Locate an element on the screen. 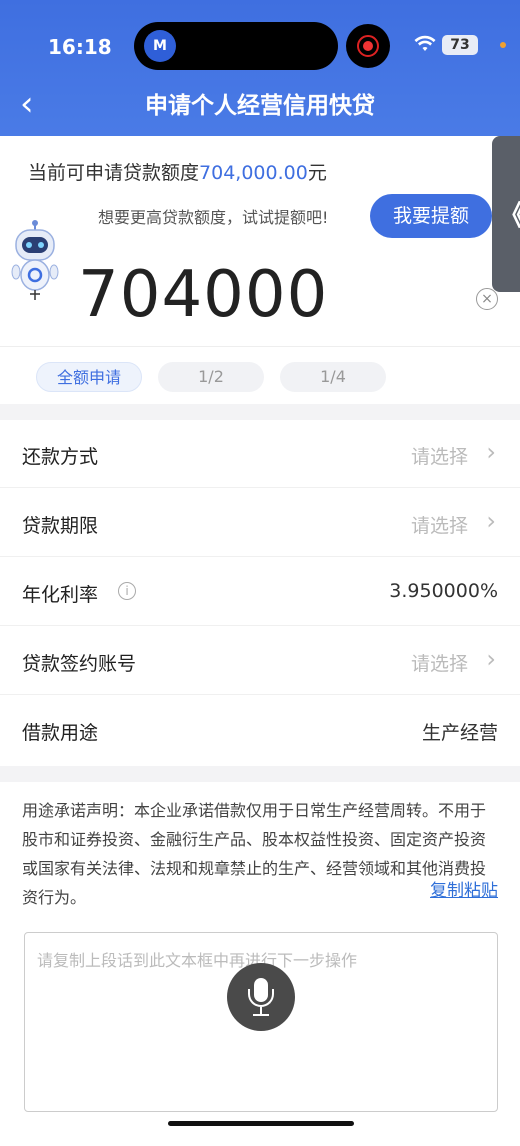  divider is located at coordinates (260, 346).